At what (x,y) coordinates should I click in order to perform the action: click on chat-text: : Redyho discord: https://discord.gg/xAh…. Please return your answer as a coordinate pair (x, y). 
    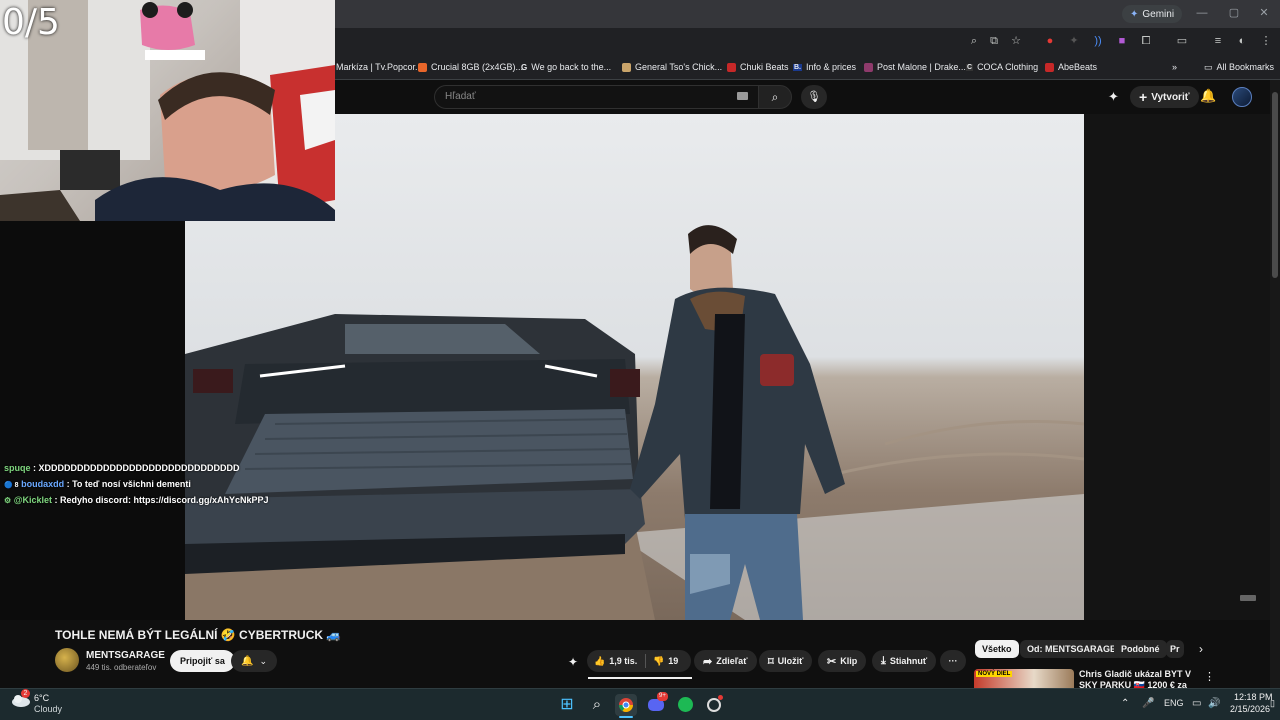
    Looking at the image, I should click on (160, 500).